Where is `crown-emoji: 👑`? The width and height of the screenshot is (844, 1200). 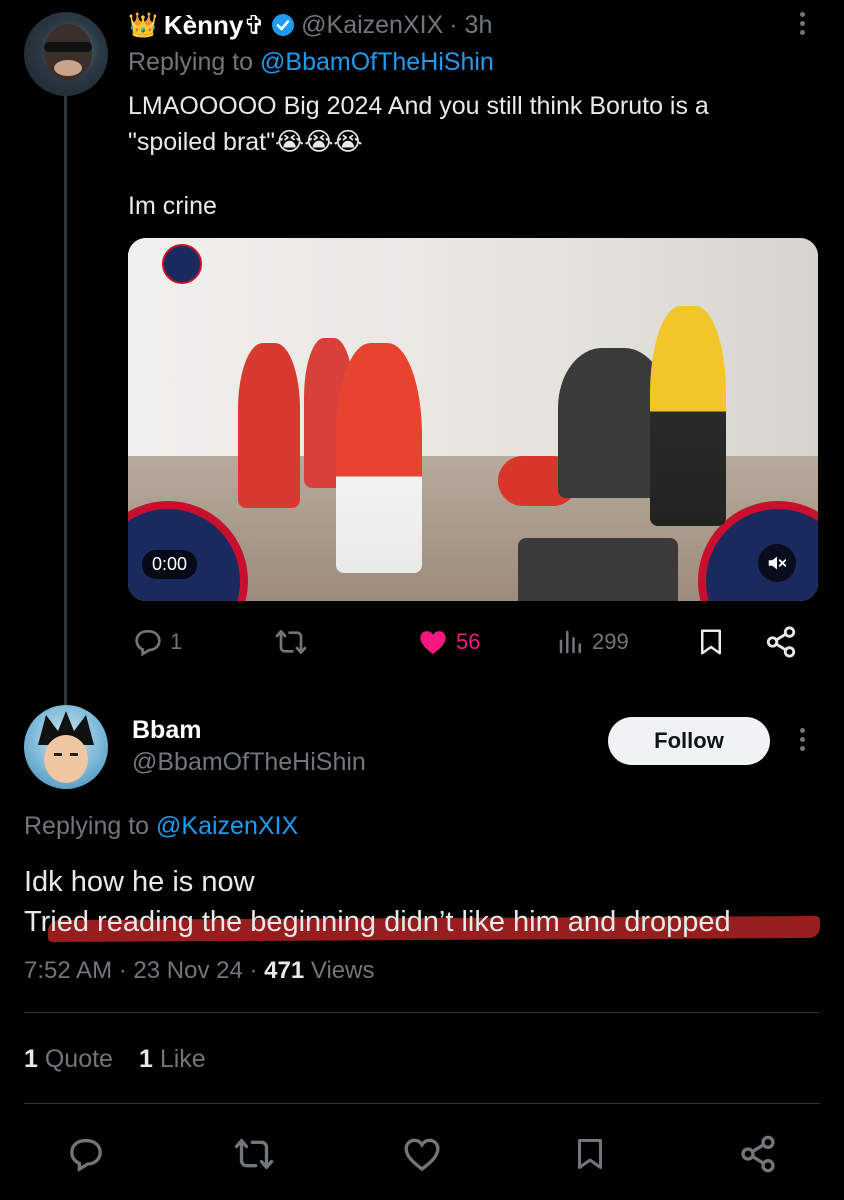
crown-emoji: 👑 is located at coordinates (143, 25).